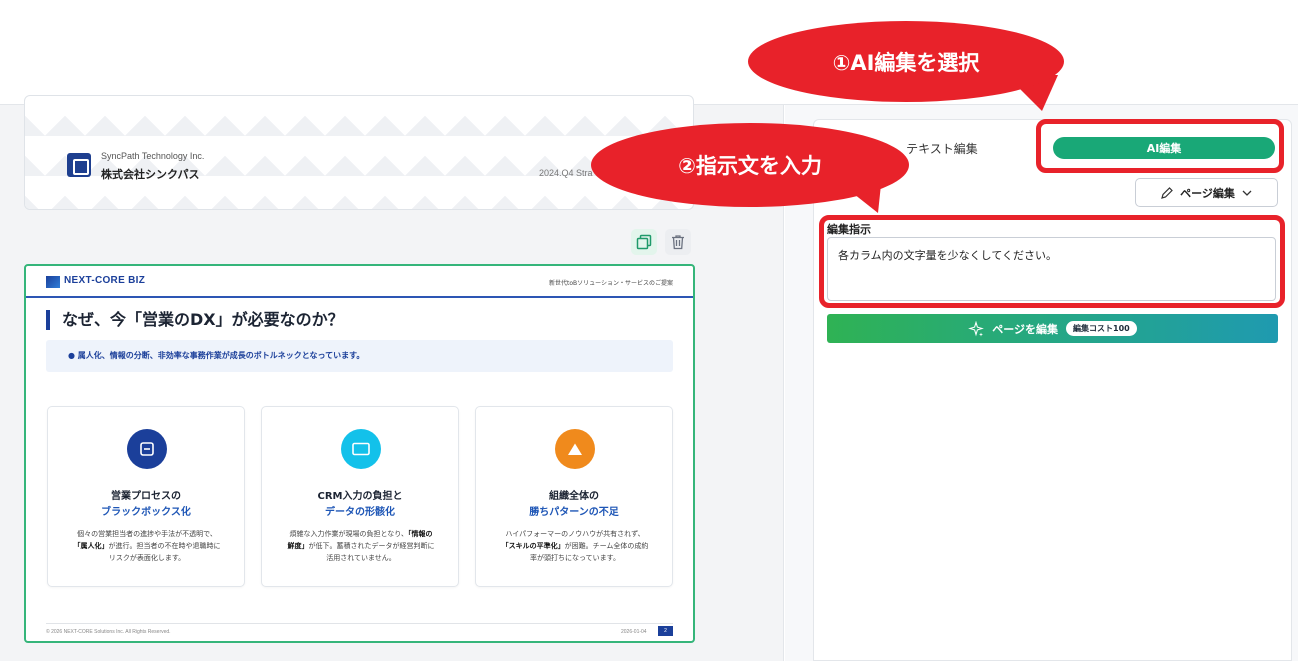 Image resolution: width=1298 pixels, height=661 pixels. What do you see at coordinates (1247, 193) in the screenshot?
I see `chevron-down-icon` at bounding box center [1247, 193].